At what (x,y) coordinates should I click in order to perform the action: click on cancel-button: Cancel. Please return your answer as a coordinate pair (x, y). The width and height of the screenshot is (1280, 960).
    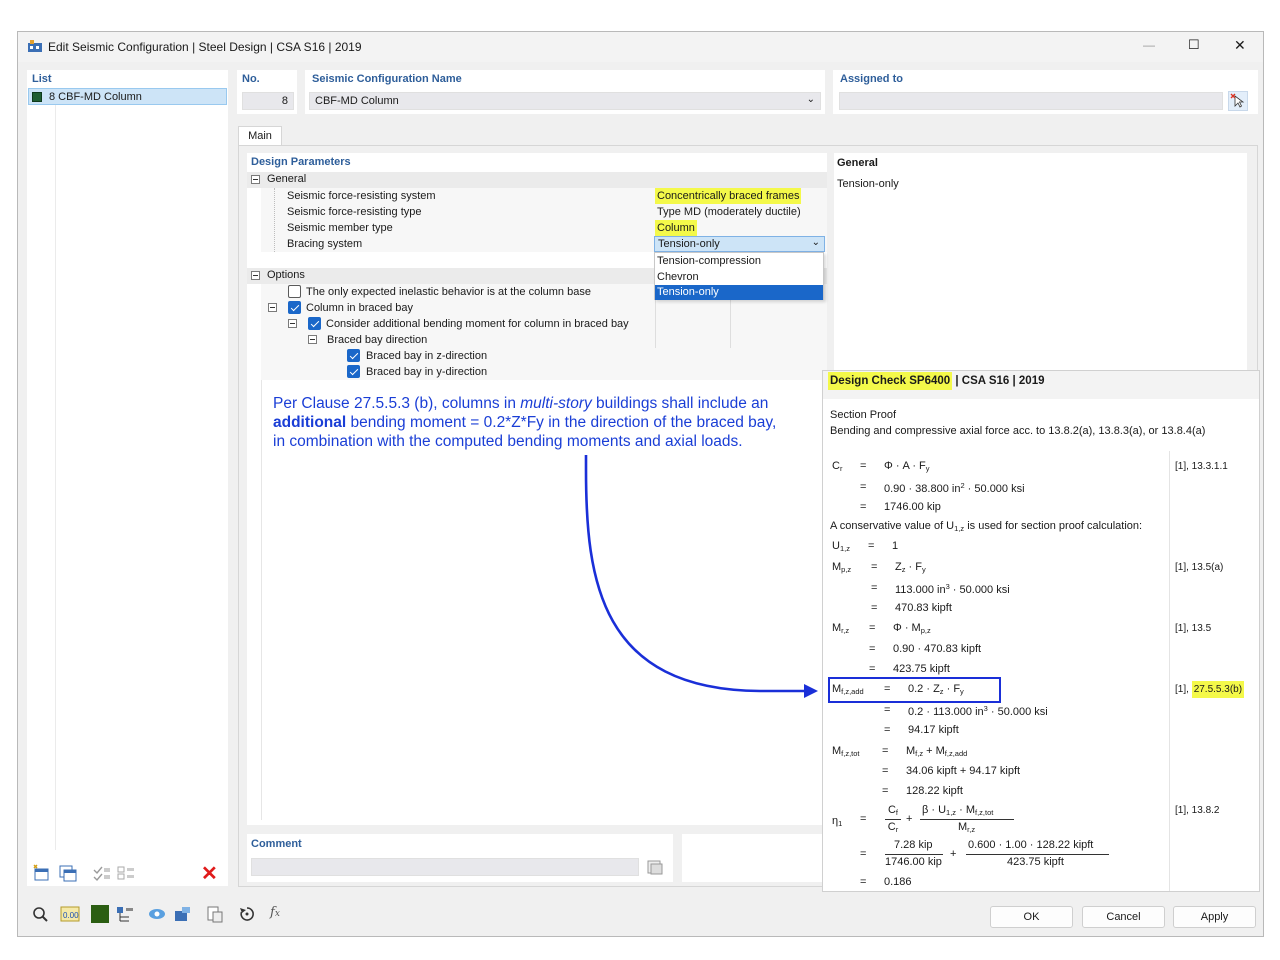
    Looking at the image, I should click on (1123, 917).